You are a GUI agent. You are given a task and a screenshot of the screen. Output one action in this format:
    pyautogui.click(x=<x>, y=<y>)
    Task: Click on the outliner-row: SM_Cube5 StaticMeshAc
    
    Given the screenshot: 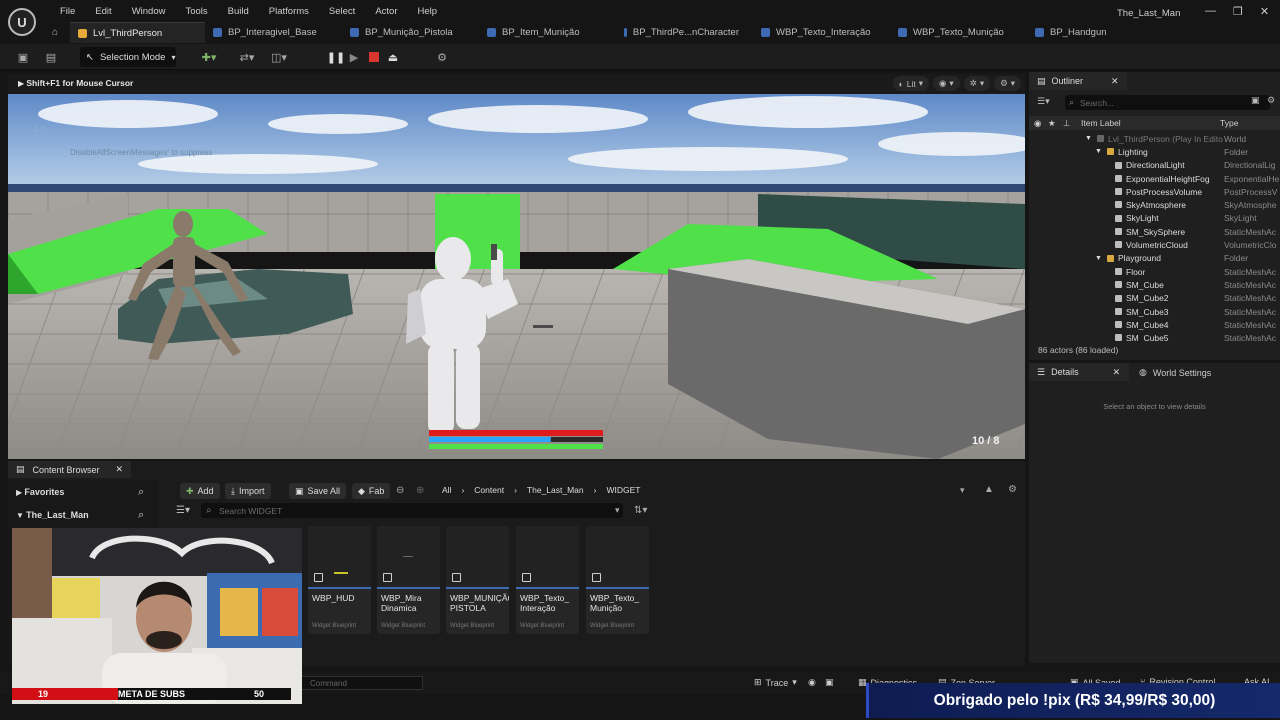 What is the action you would take?
    pyautogui.click(x=1154, y=336)
    